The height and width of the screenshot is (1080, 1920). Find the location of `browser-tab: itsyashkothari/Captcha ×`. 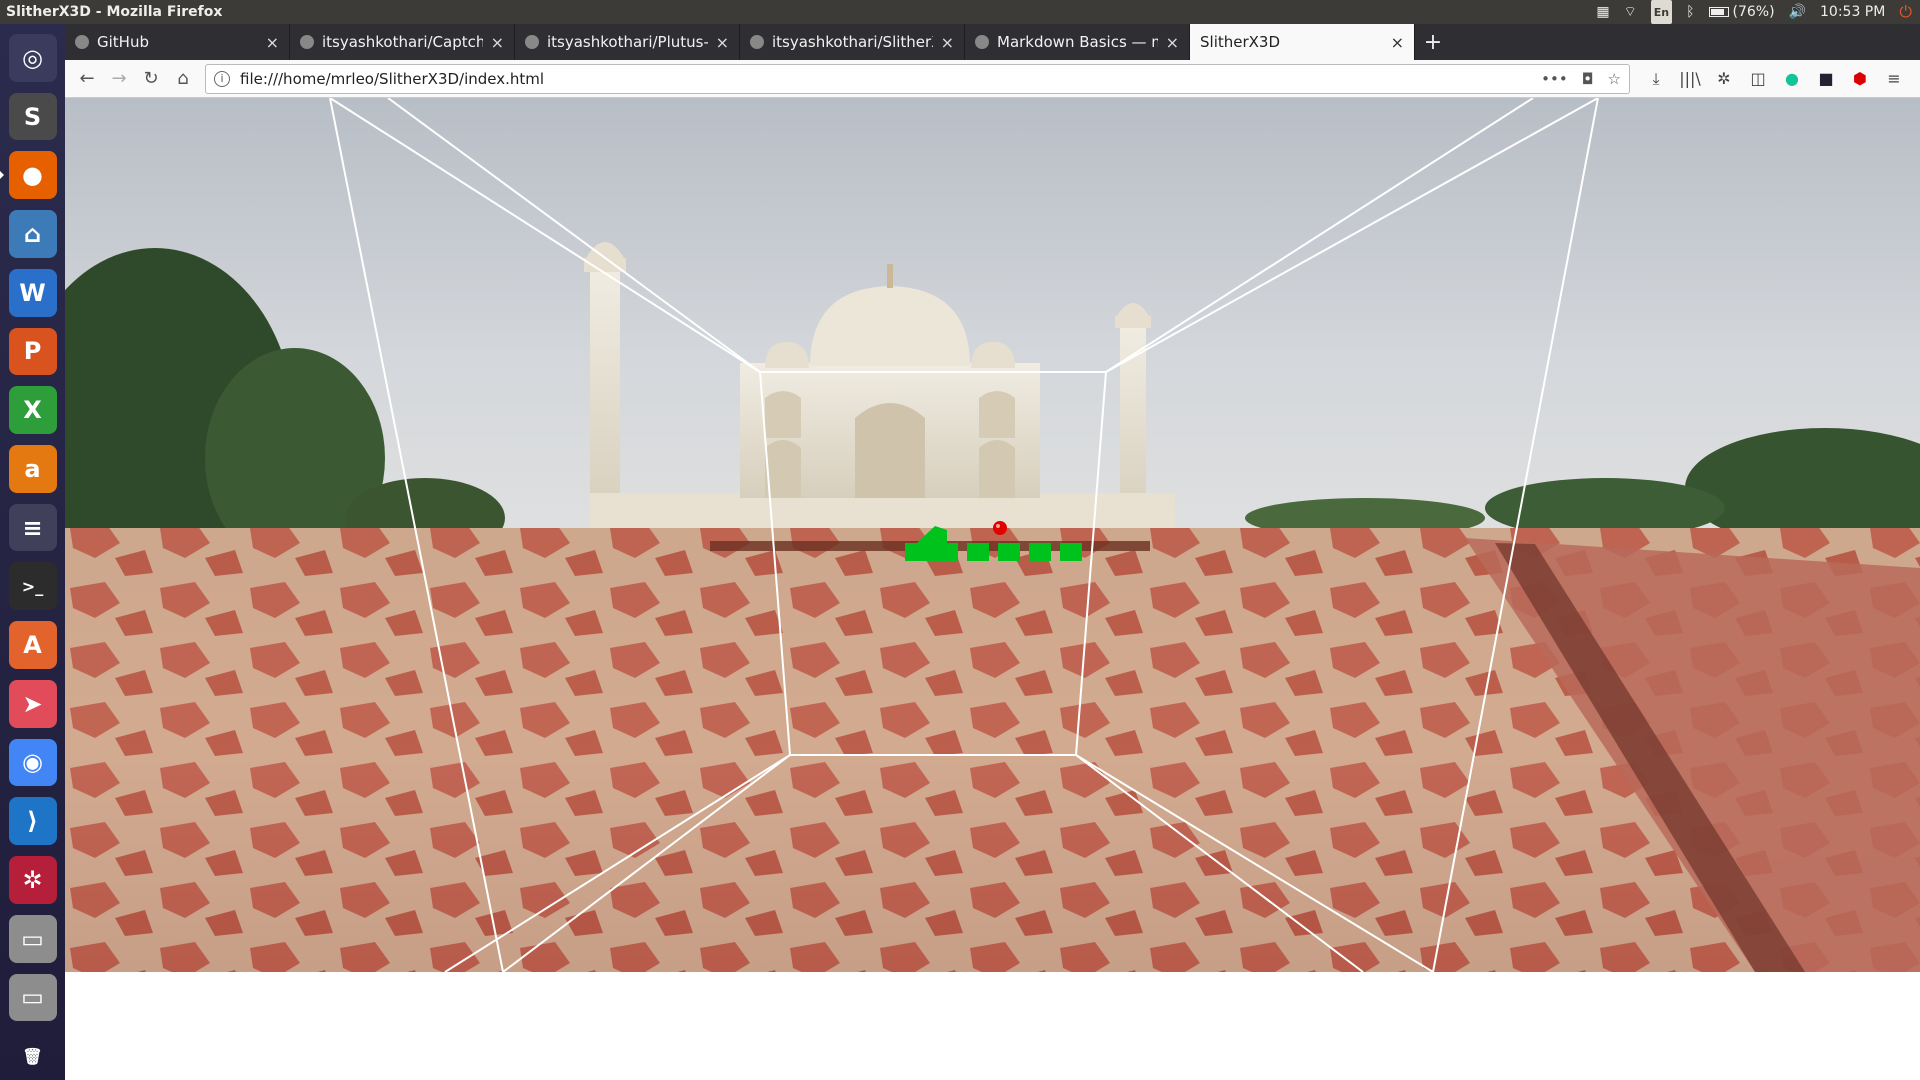

browser-tab: itsyashkothari/Captcha × is located at coordinates (402, 42).